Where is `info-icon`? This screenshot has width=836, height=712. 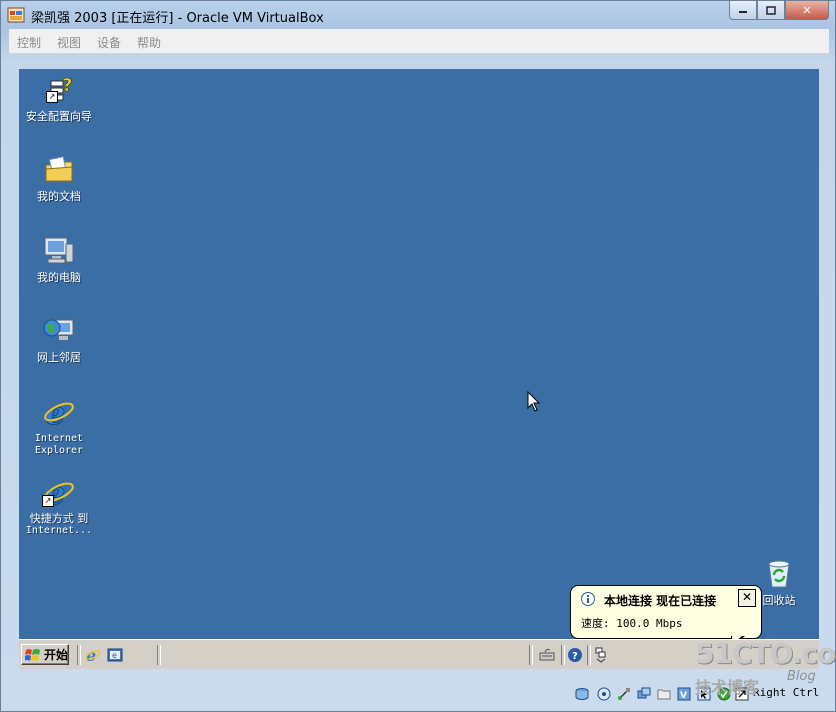 info-icon is located at coordinates (588, 599).